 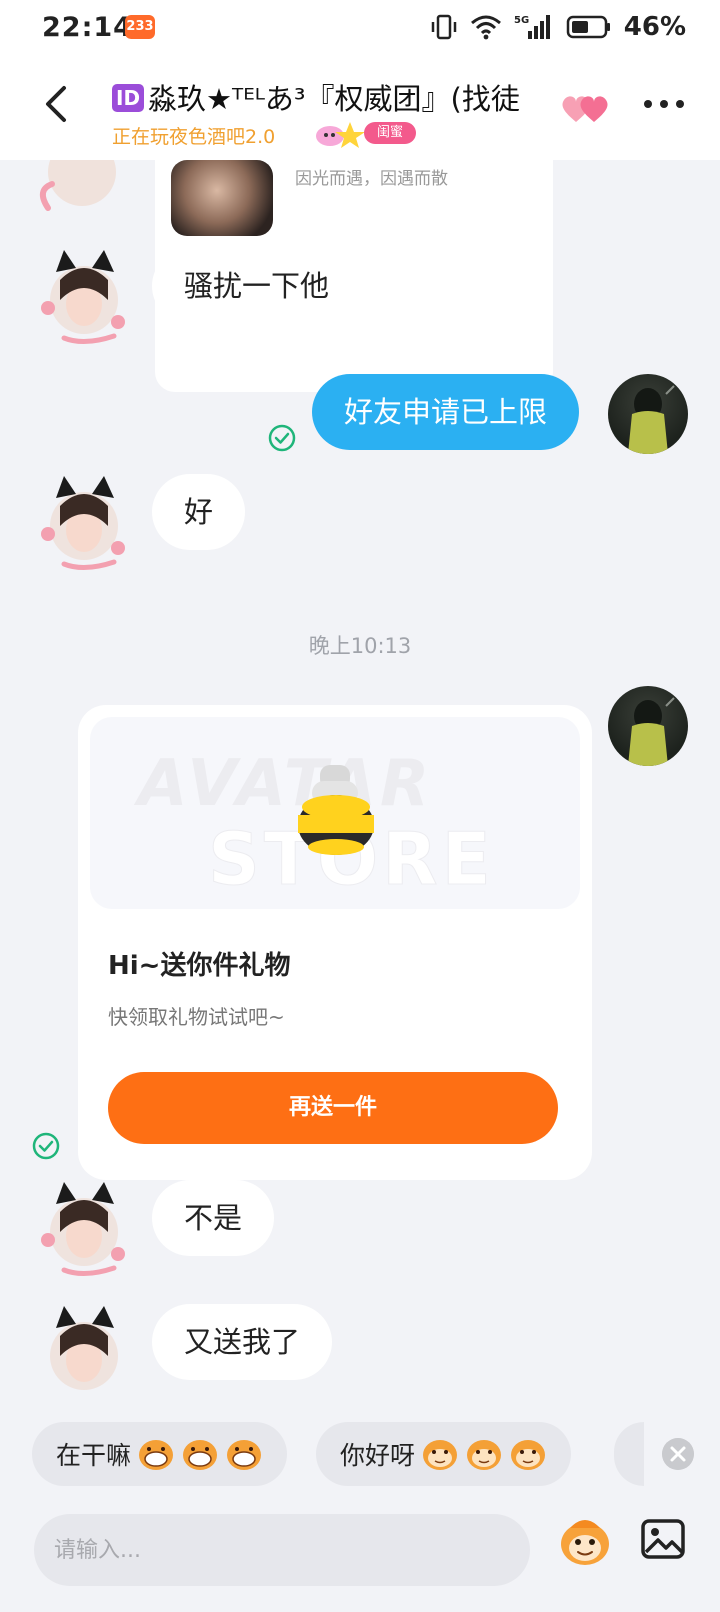 What do you see at coordinates (371, 179) in the screenshot?
I see `shared-profile-text: 因光而遇，因遇而散` at bounding box center [371, 179].